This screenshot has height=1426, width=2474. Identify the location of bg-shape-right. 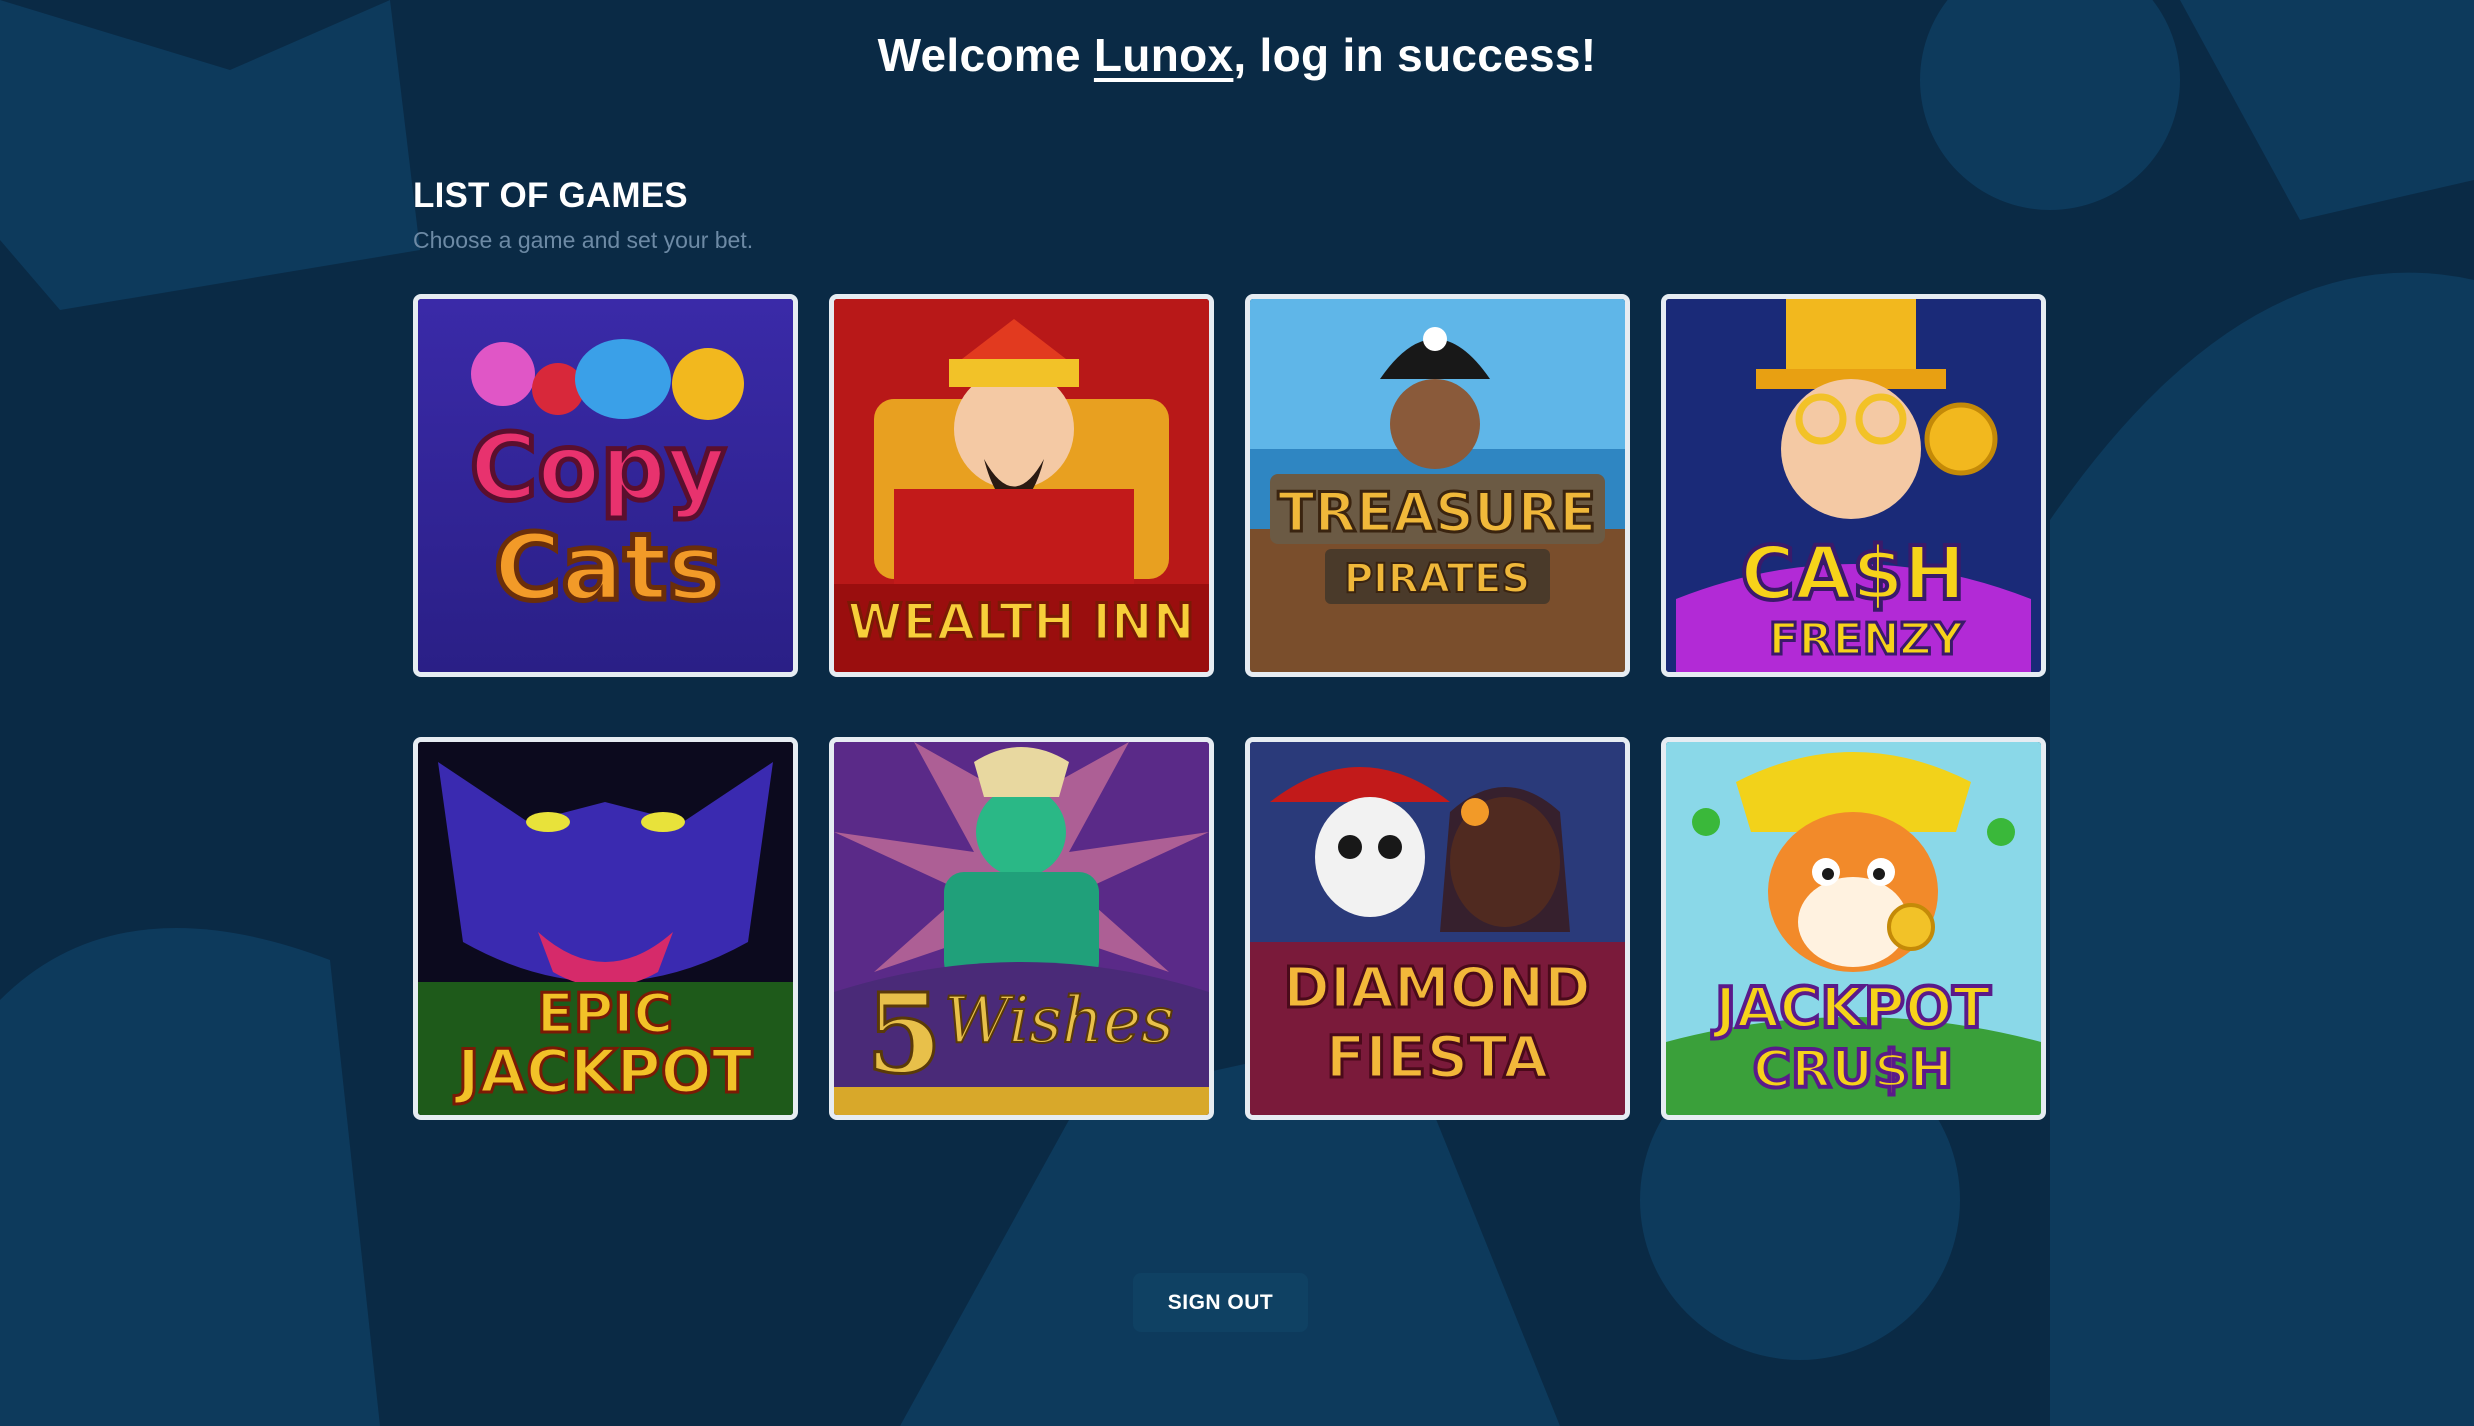
(2262, 849).